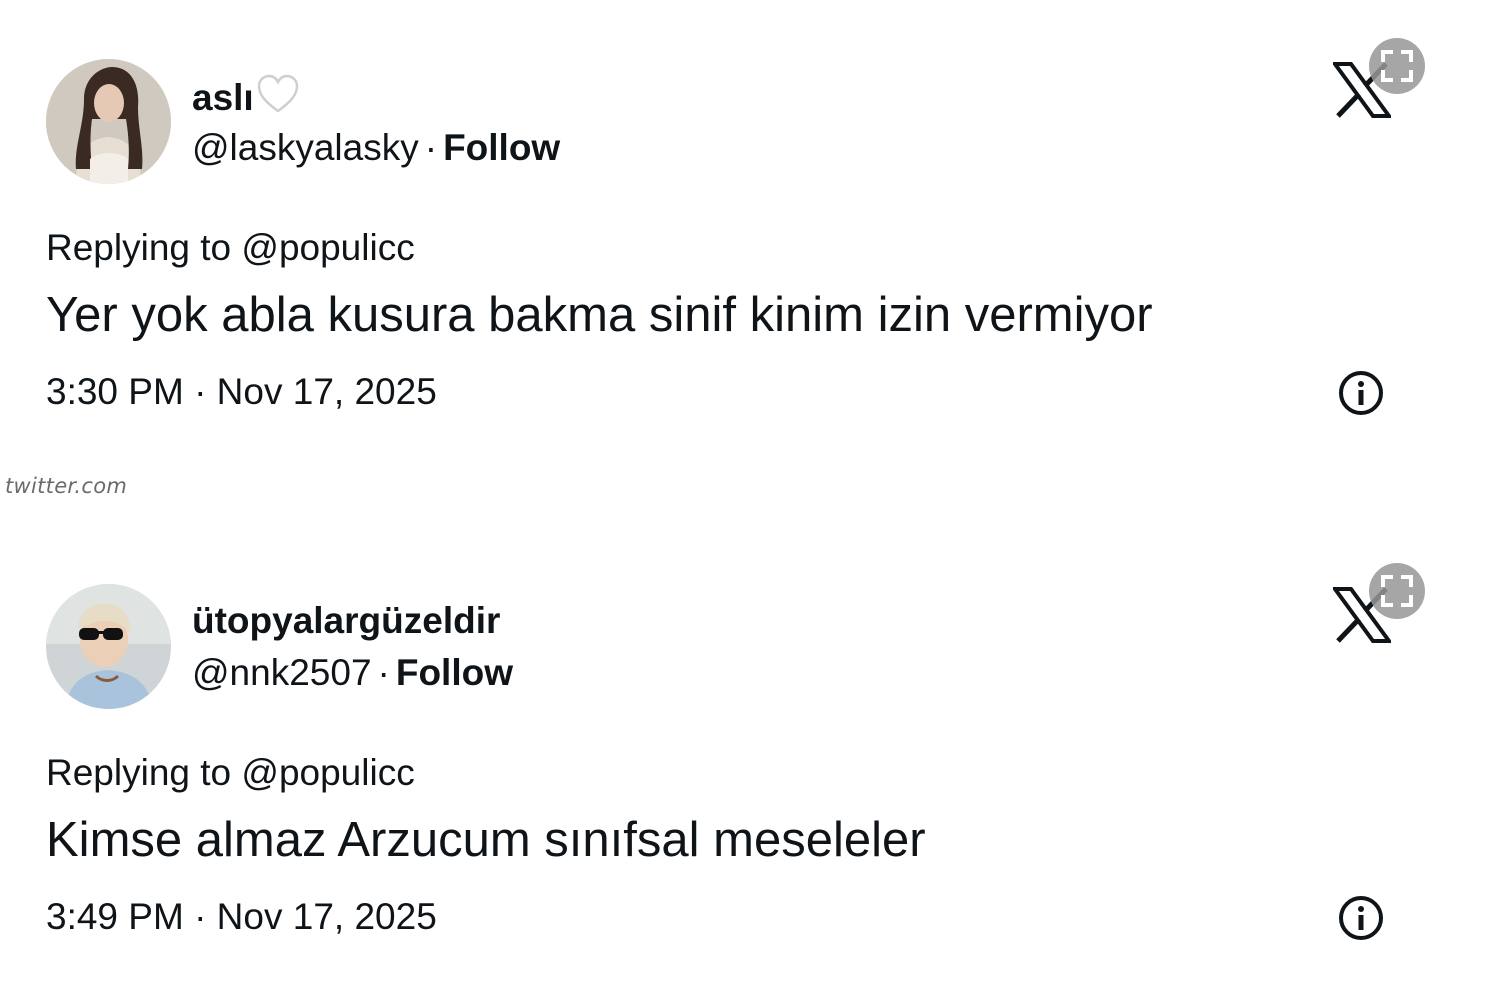  What do you see at coordinates (486, 840) in the screenshot?
I see `tweet-text: Kimse almaz Arzucum sınıfsal meseleler` at bounding box center [486, 840].